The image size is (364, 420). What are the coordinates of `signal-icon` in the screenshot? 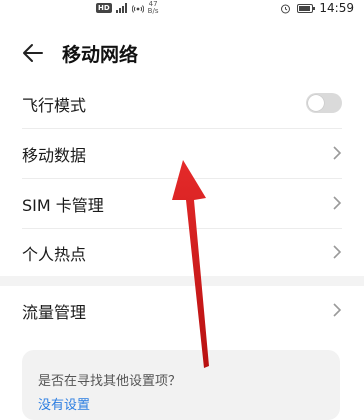 It's located at (121, 8).